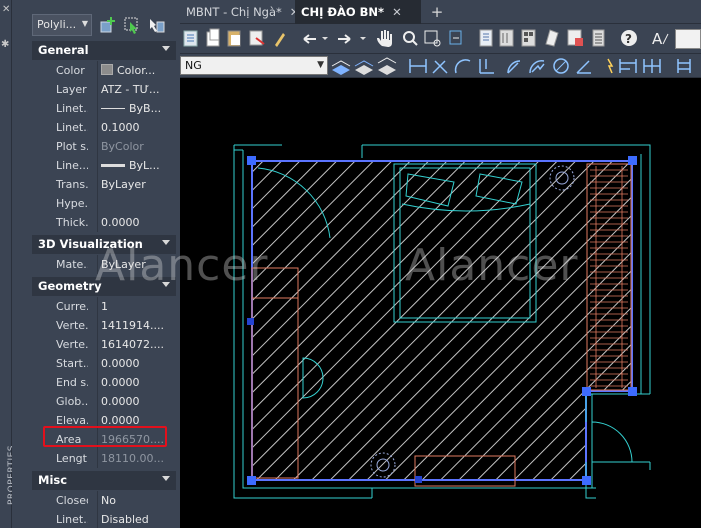 This screenshot has width=701, height=528. I want to click on arc-length-icon, so click(462, 66).